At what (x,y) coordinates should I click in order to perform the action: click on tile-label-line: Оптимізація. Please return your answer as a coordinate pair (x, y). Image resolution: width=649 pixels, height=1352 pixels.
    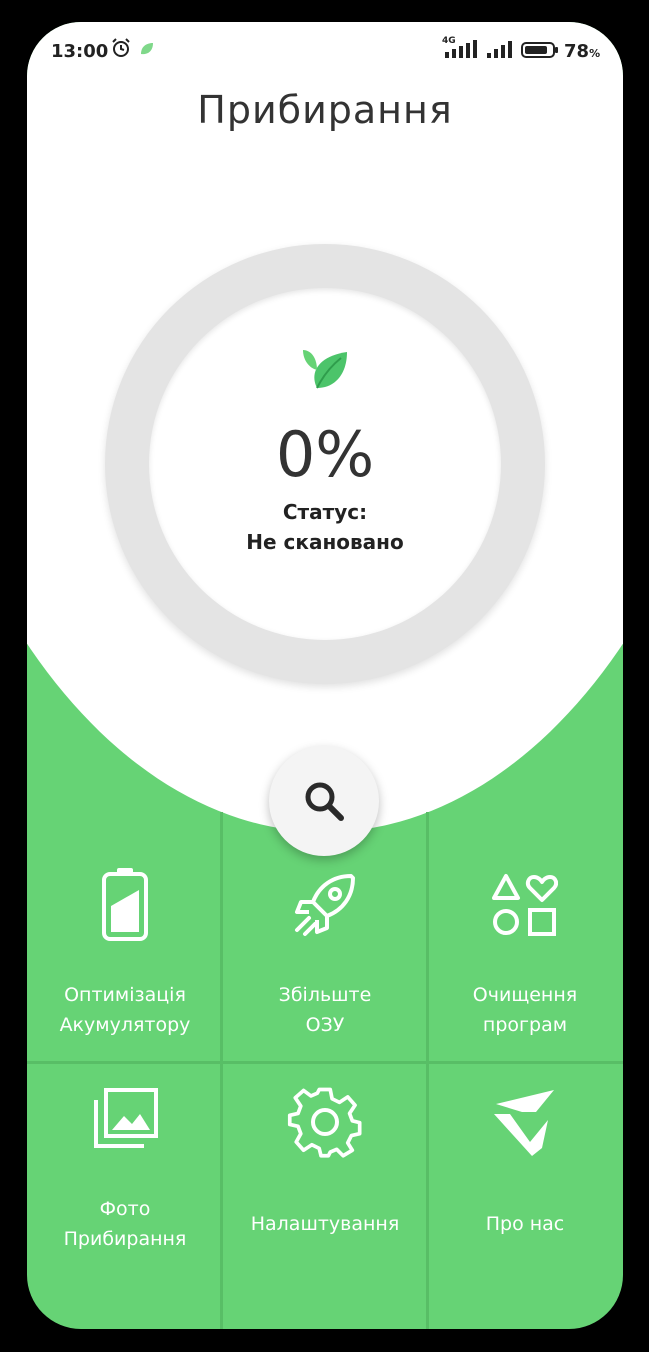
    Looking at the image, I should click on (125, 995).